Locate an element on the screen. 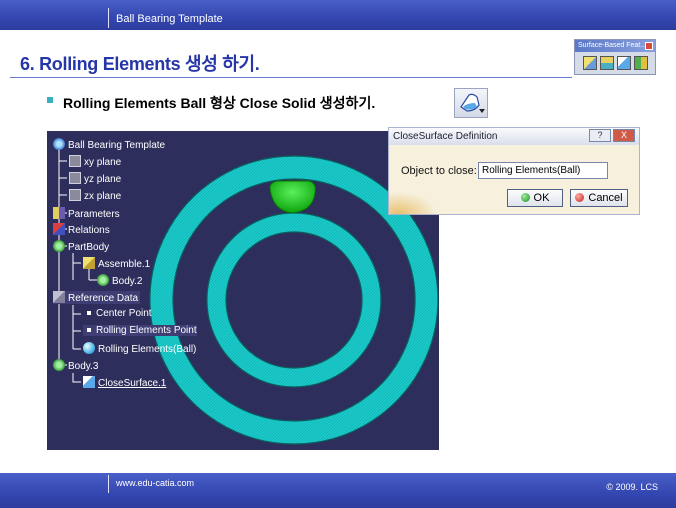 The width and height of the screenshot is (676, 508). center-point-label: Center Point is located at coordinates (124, 313).